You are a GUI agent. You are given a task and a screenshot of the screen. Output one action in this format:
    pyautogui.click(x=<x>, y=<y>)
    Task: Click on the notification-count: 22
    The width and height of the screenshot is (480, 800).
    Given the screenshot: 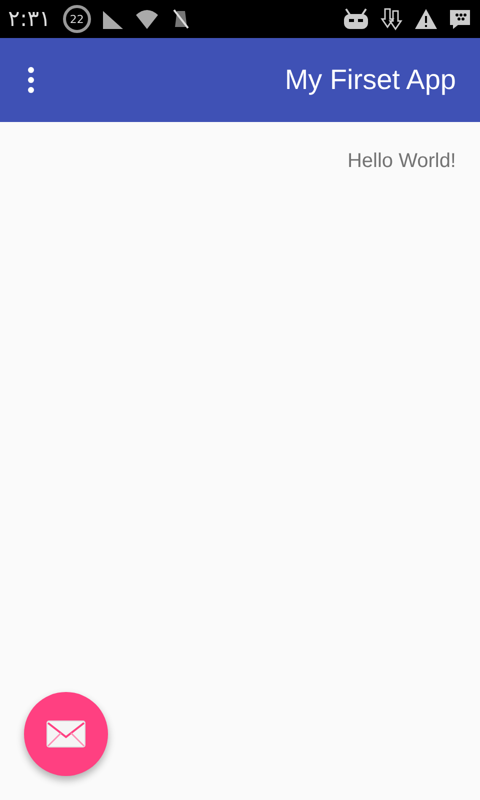 What is the action you would take?
    pyautogui.click(x=76, y=19)
    